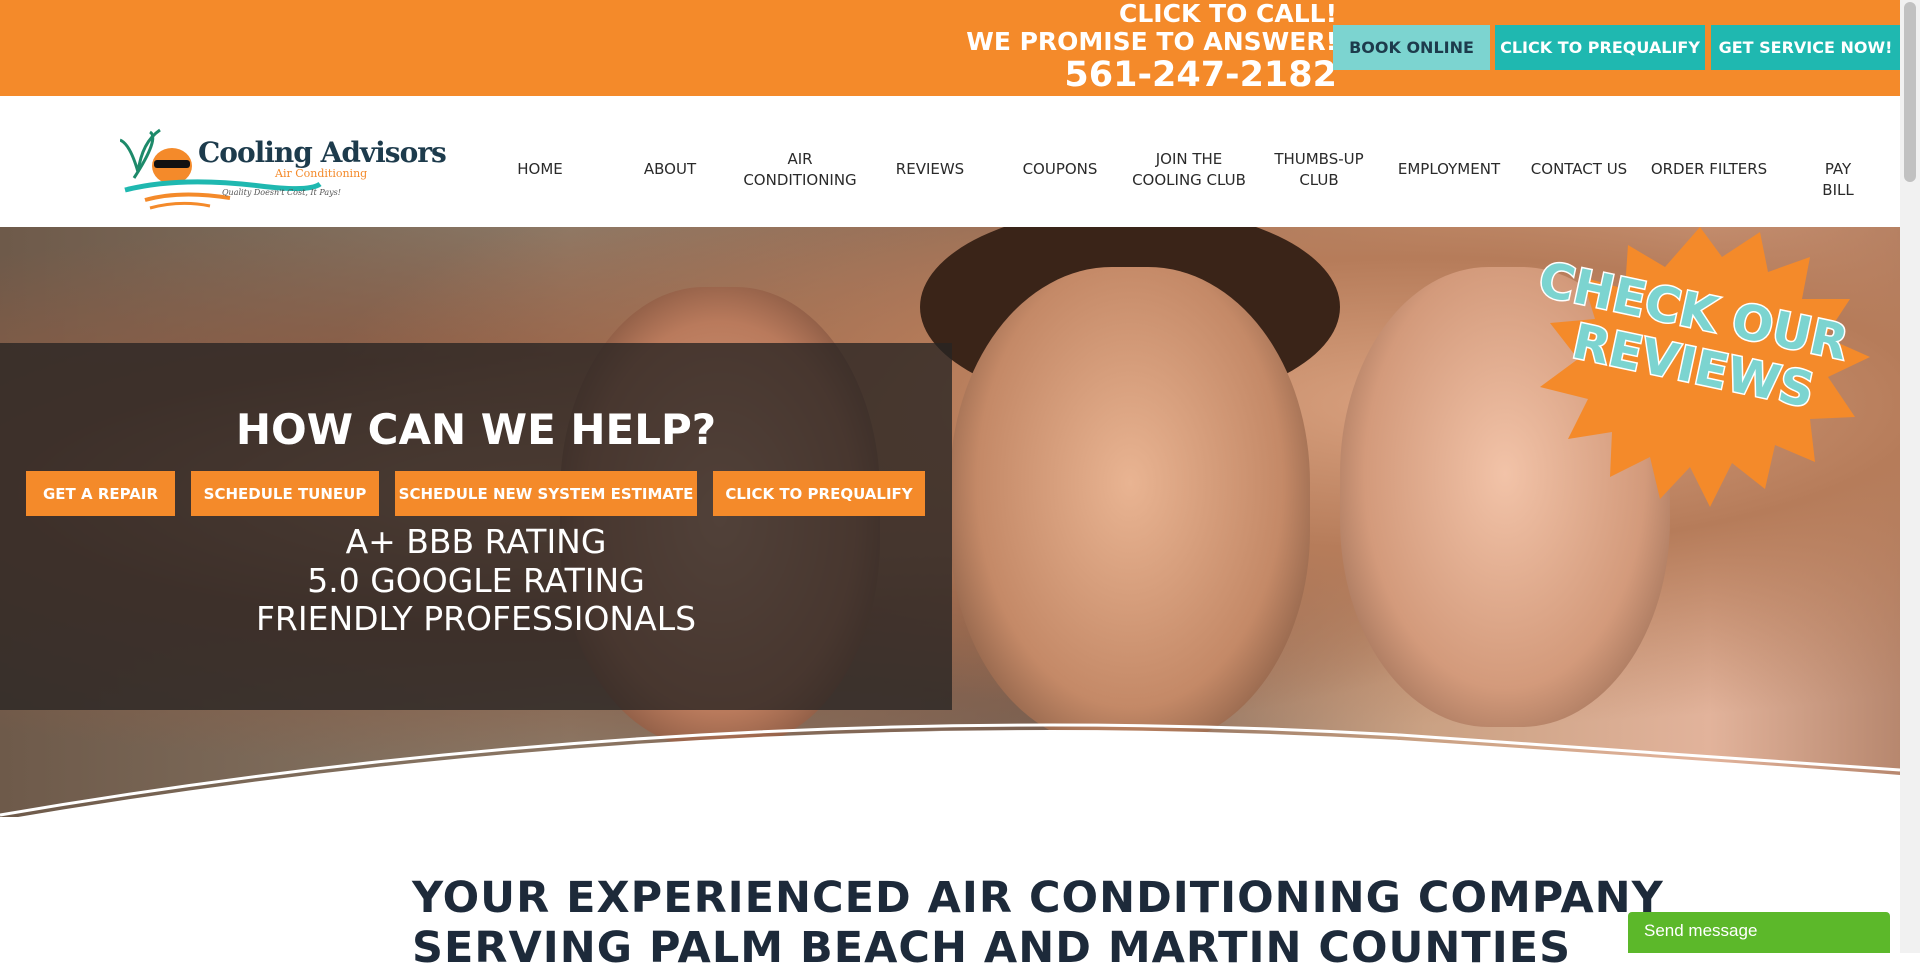 This screenshot has width=1920, height=973. What do you see at coordinates (1151, 14) in the screenshot?
I see `call-line1: CLICK TO CALL!` at bounding box center [1151, 14].